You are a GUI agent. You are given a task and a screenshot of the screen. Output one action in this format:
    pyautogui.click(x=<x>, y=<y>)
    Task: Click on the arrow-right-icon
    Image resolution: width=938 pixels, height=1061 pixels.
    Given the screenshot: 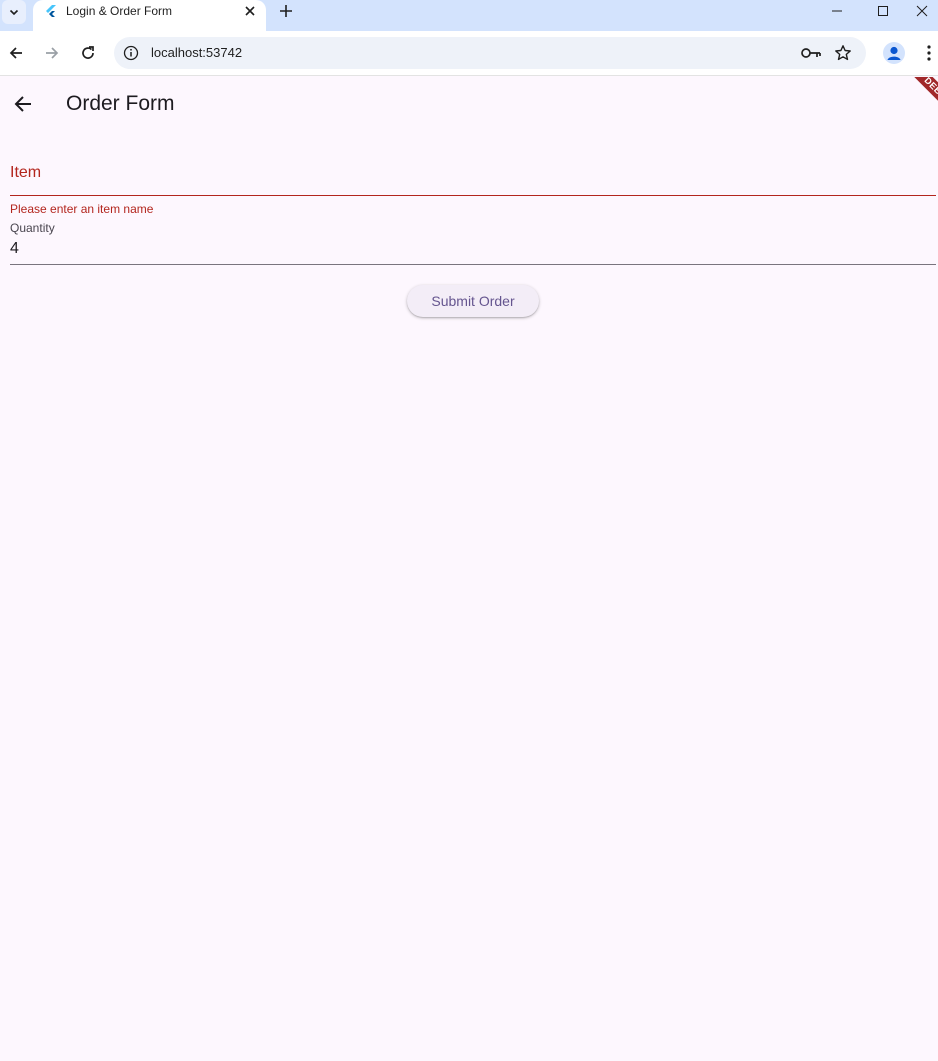 What is the action you would take?
    pyautogui.click(x=52, y=53)
    